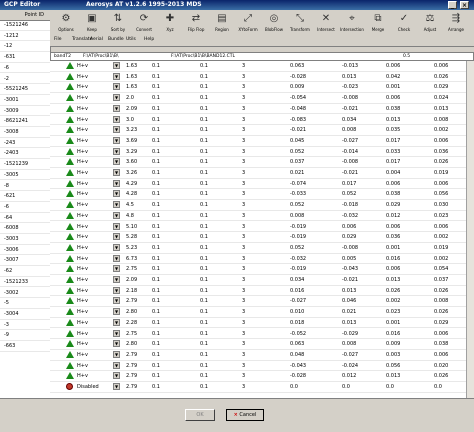 The image size is (474, 432). I want to click on cell-c5: -0.052, so click(298, 334).